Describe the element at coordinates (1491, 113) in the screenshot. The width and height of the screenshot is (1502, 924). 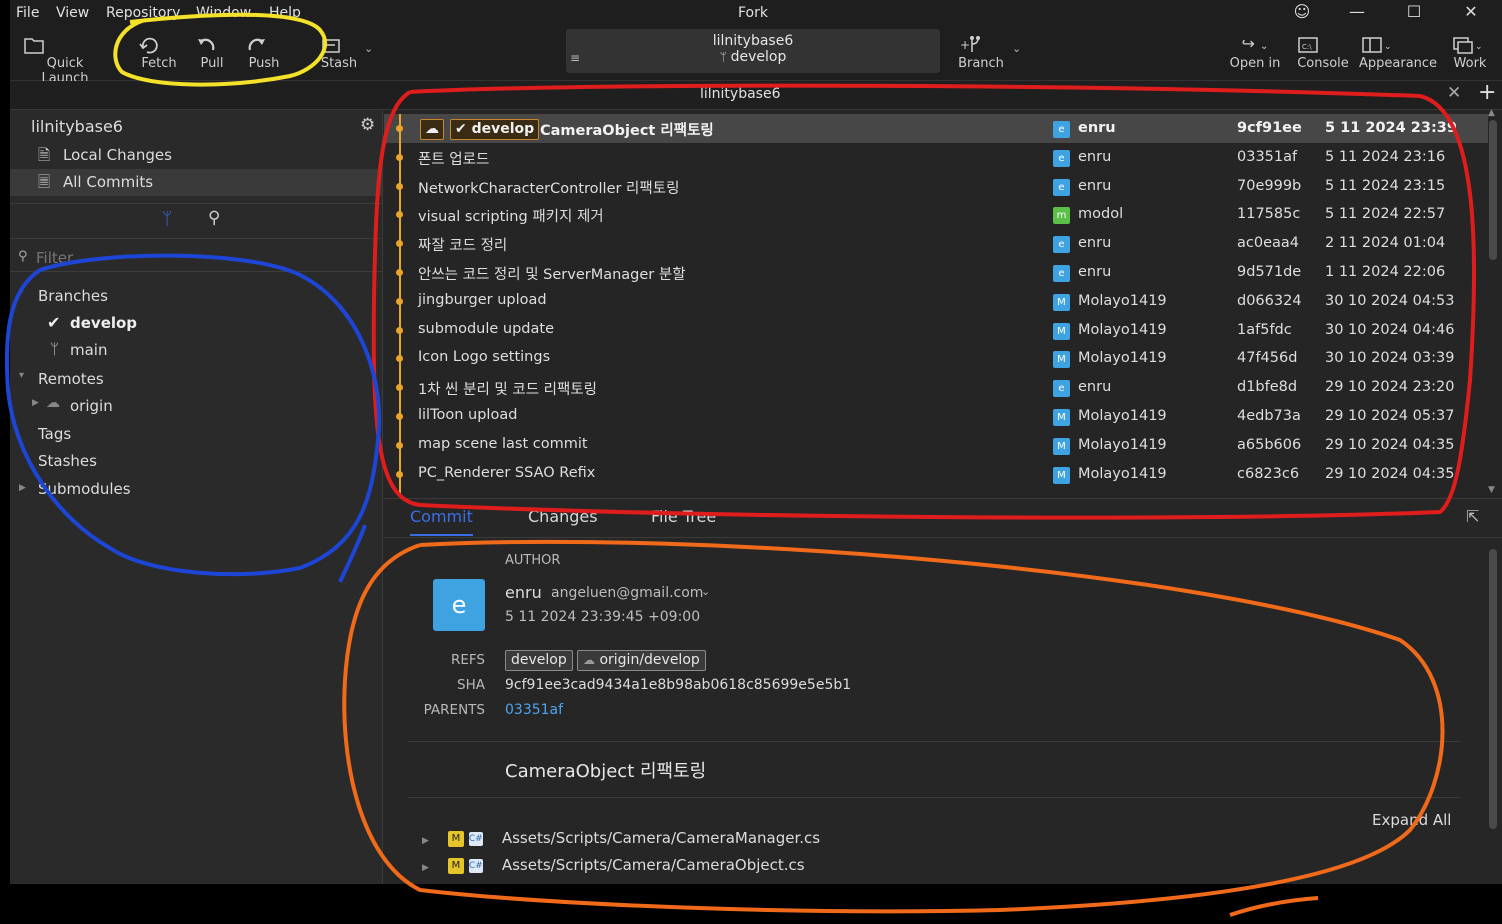
I see `scroll-up-arrow-icon: ▲` at that location.